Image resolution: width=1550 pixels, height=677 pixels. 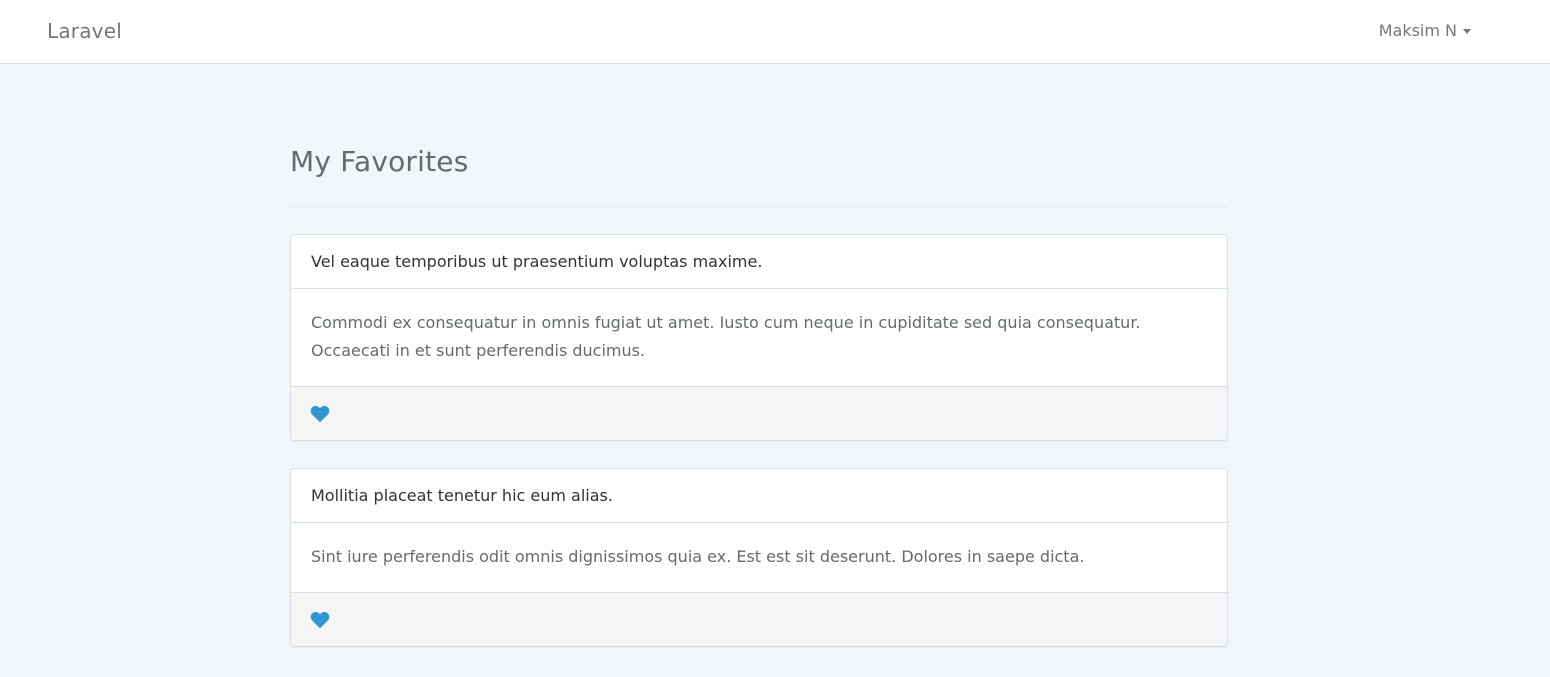 I want to click on page-header: My Favorites, so click(x=759, y=175).